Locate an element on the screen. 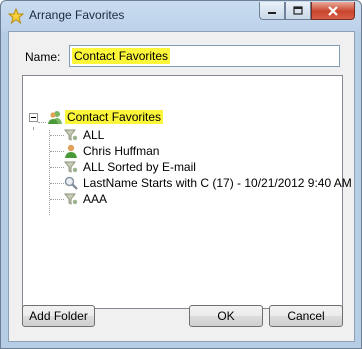 Image resolution: width=362 pixels, height=349 pixels. maximize-icon is located at coordinates (298, 10).